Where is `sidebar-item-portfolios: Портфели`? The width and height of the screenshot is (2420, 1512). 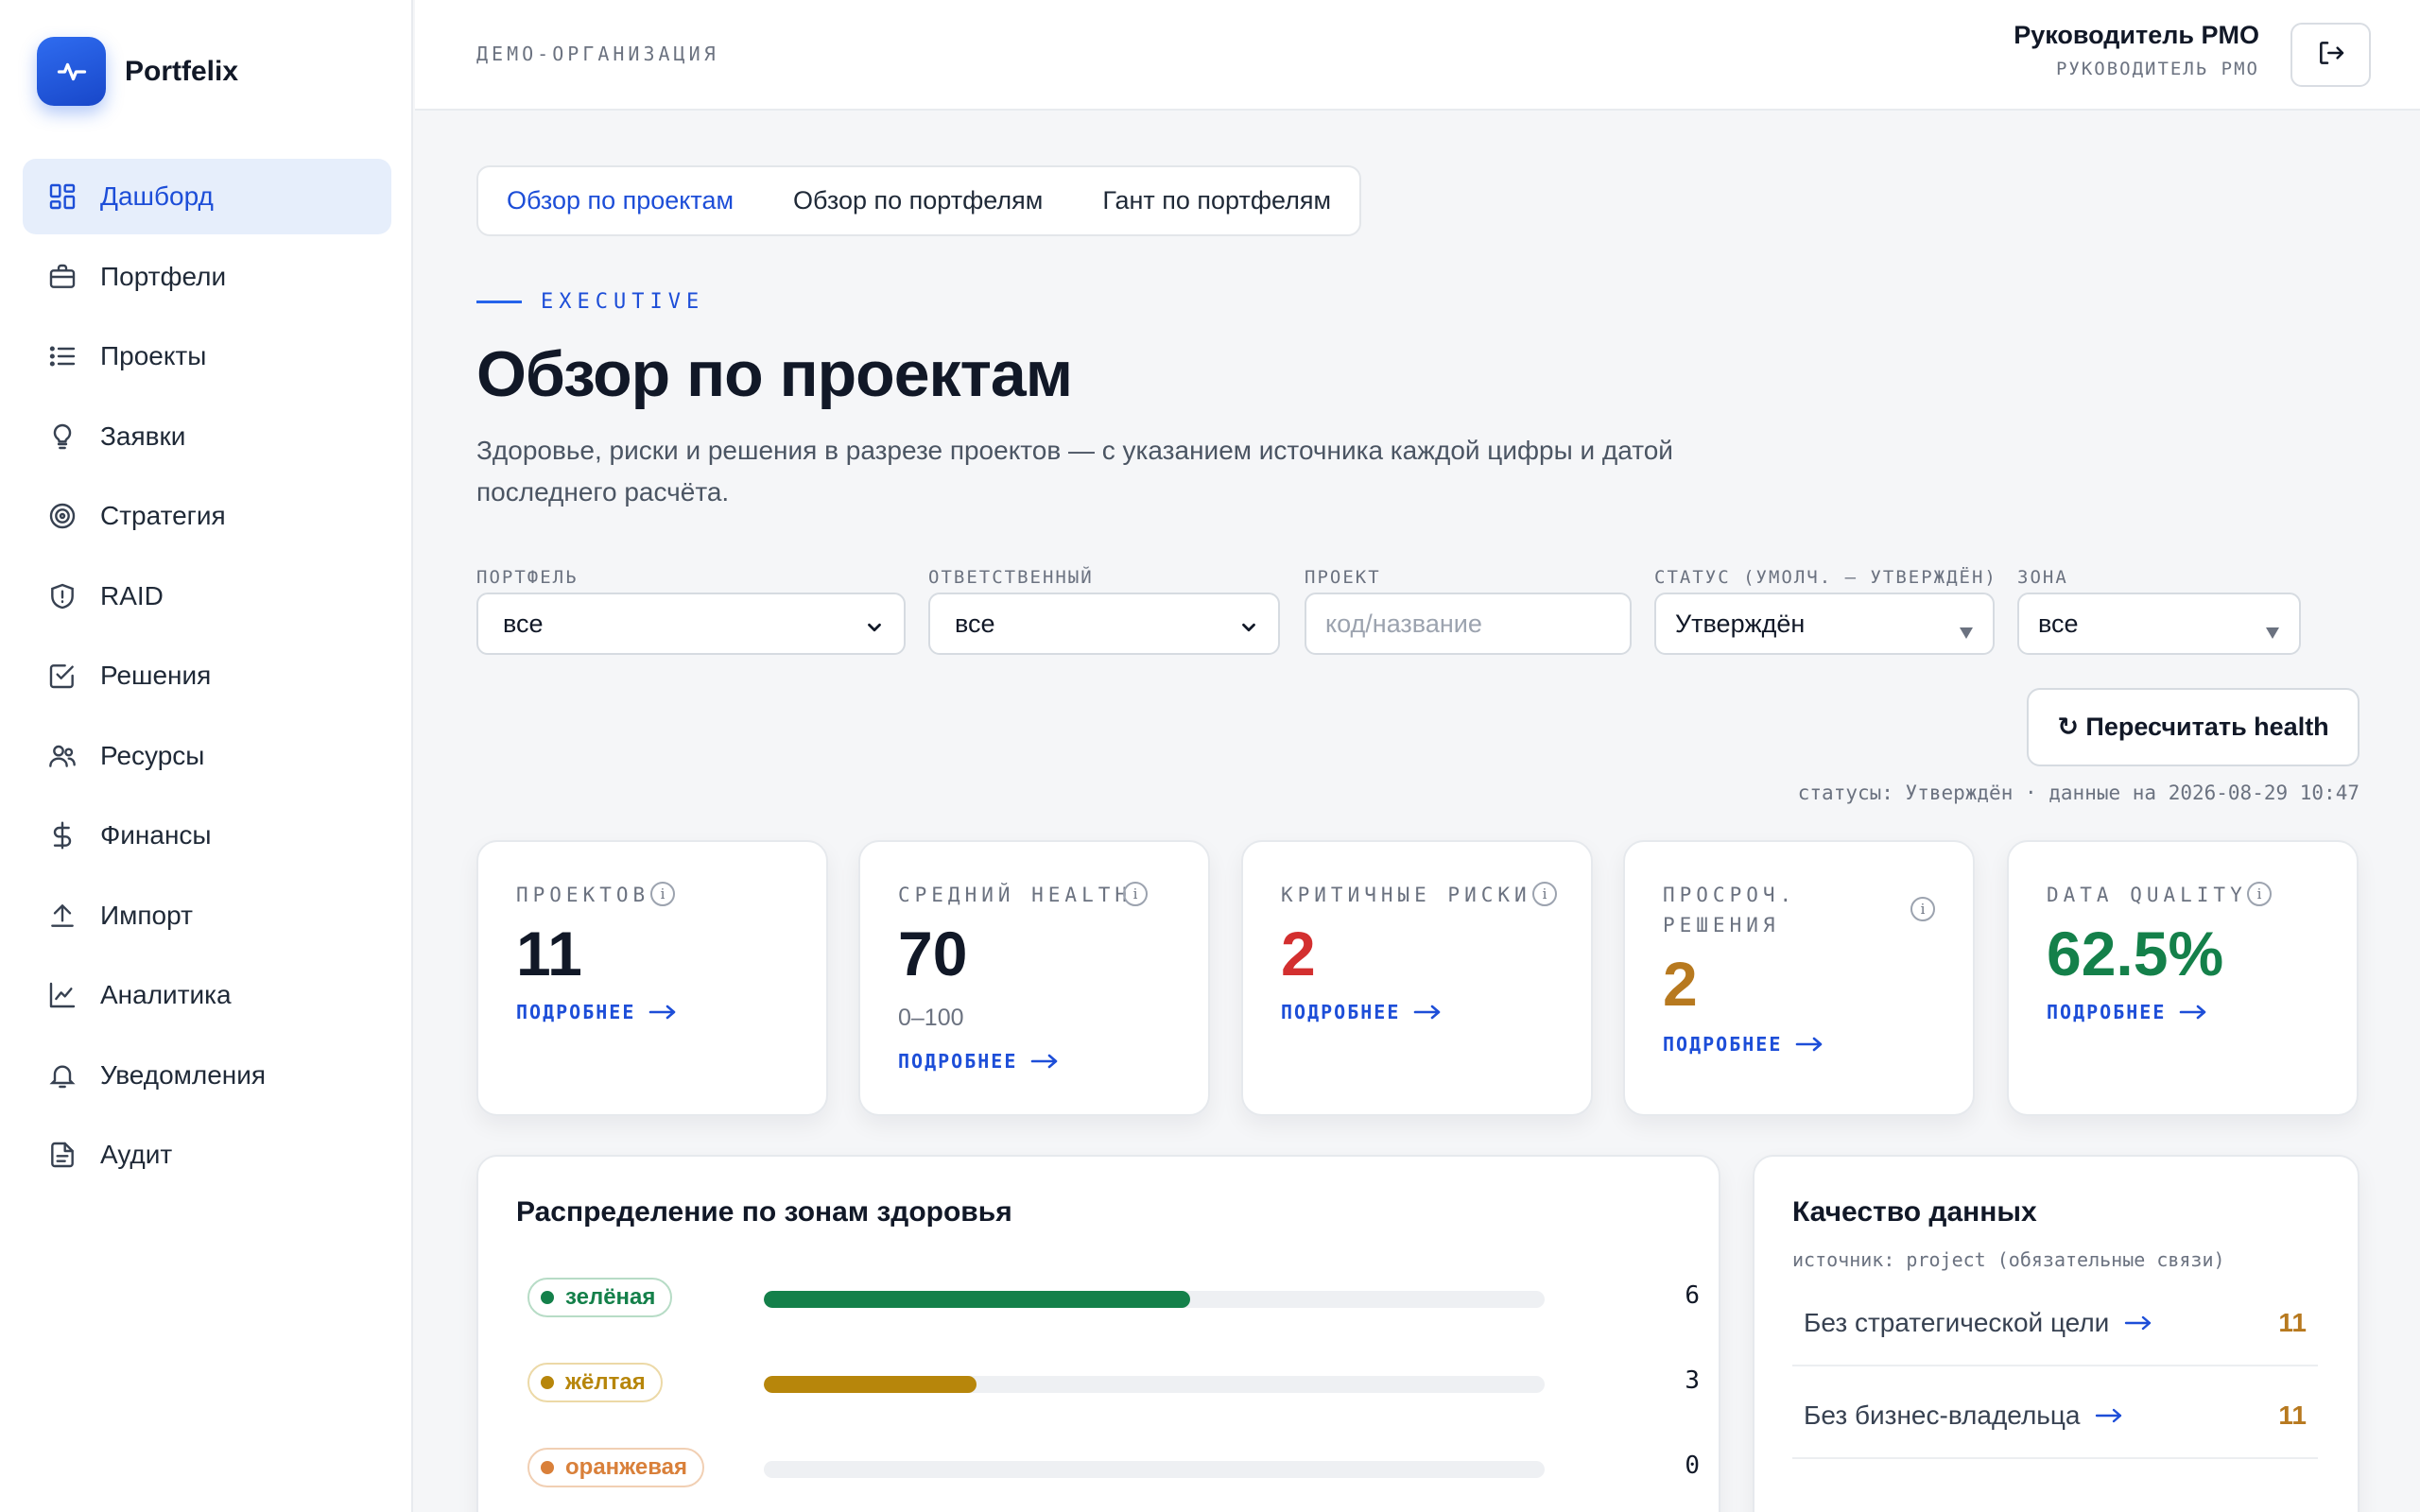
sidebar-item-portfolios: Портфели is located at coordinates (207, 277).